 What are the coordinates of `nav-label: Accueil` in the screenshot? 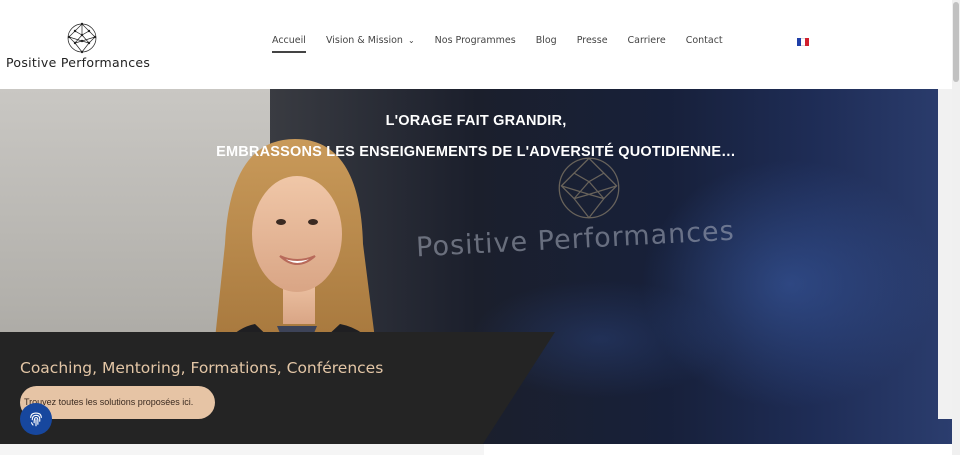 It's located at (289, 40).